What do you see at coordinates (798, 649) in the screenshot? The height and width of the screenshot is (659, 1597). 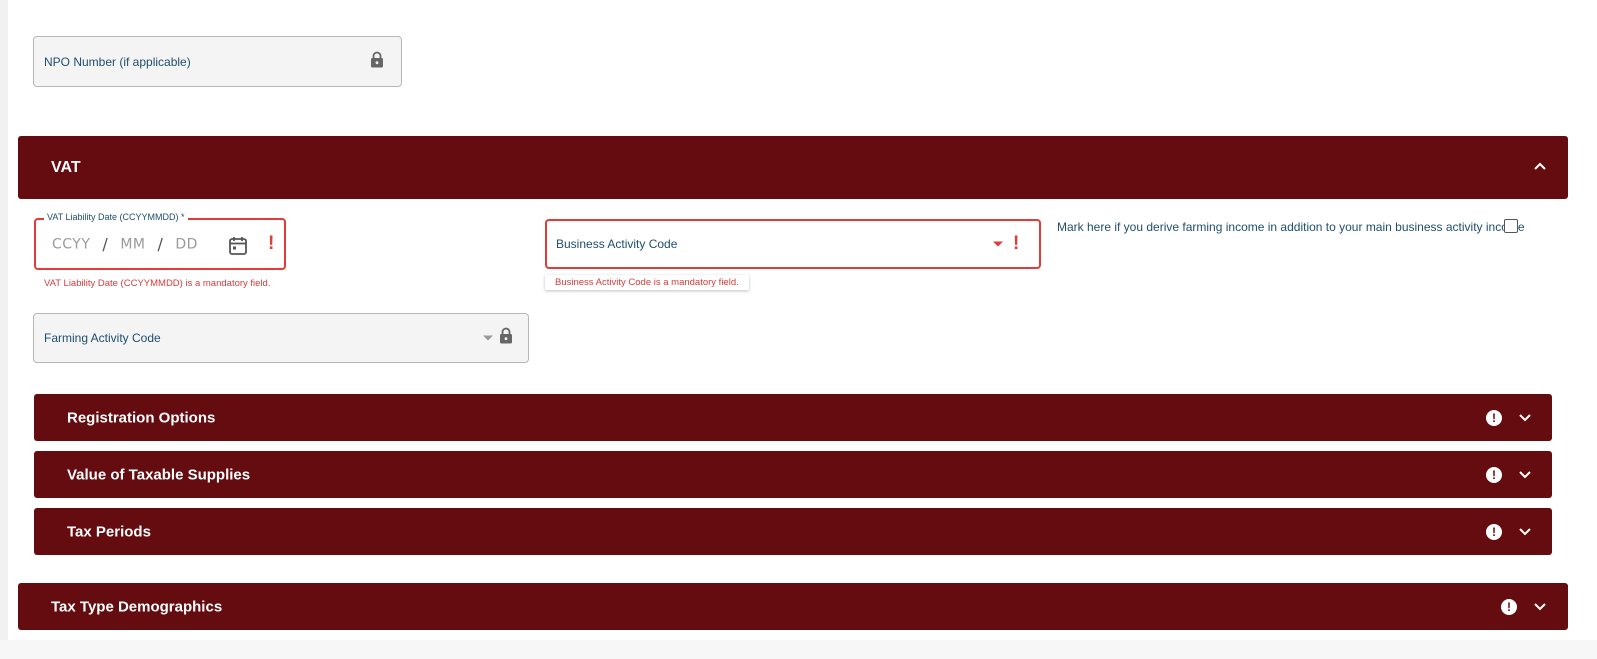 I see `bottom-strip` at bounding box center [798, 649].